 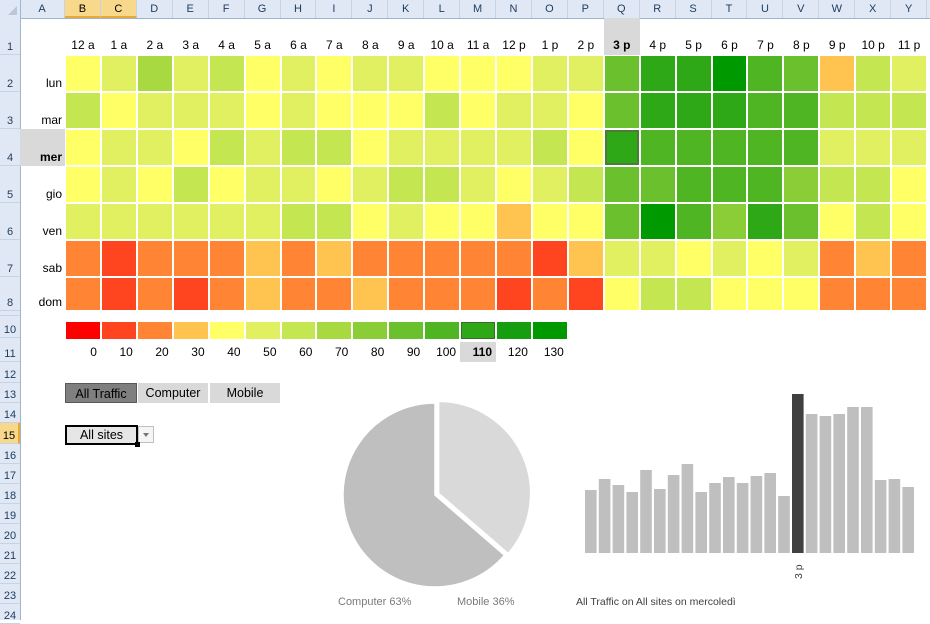 I want to click on column-header-m: M, so click(x=478, y=9).